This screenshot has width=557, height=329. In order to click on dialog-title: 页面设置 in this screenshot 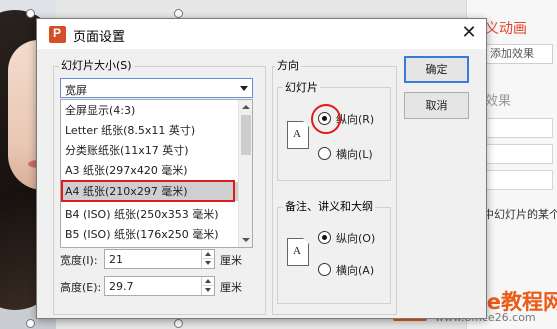, I will do `click(99, 37)`.